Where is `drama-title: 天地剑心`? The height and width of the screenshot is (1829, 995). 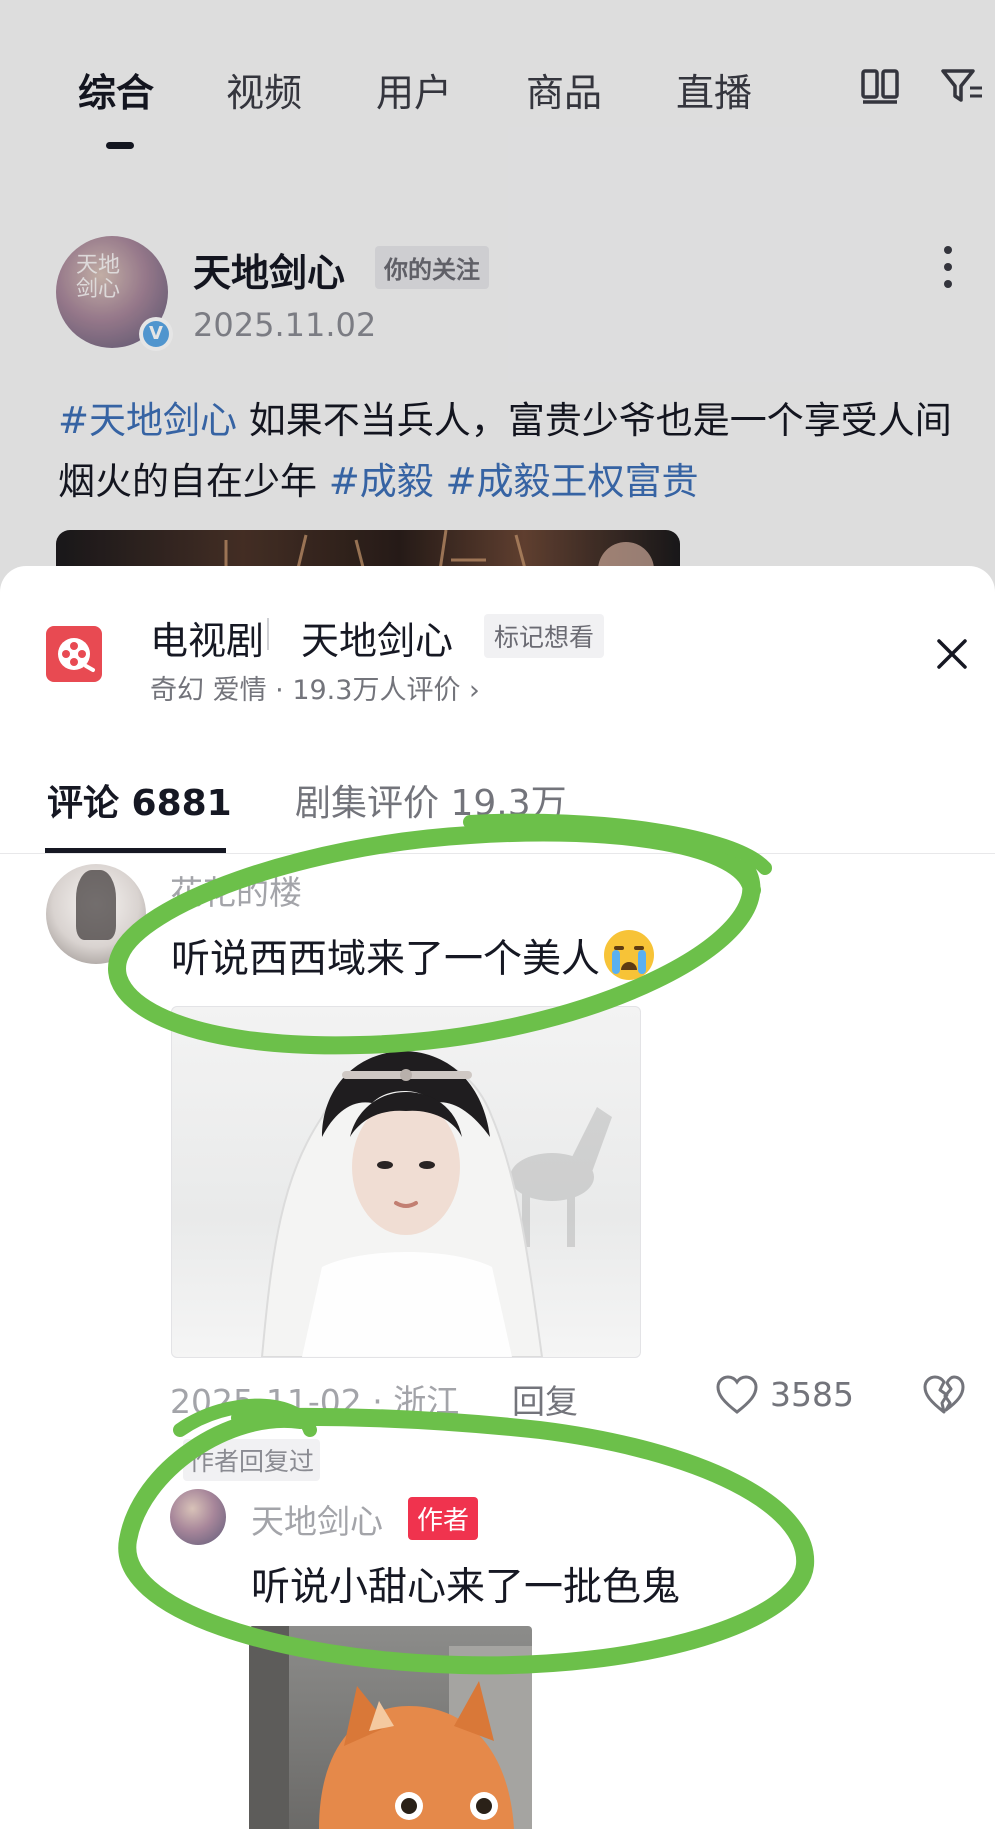
drama-title: 天地剑心 is located at coordinates (377, 637).